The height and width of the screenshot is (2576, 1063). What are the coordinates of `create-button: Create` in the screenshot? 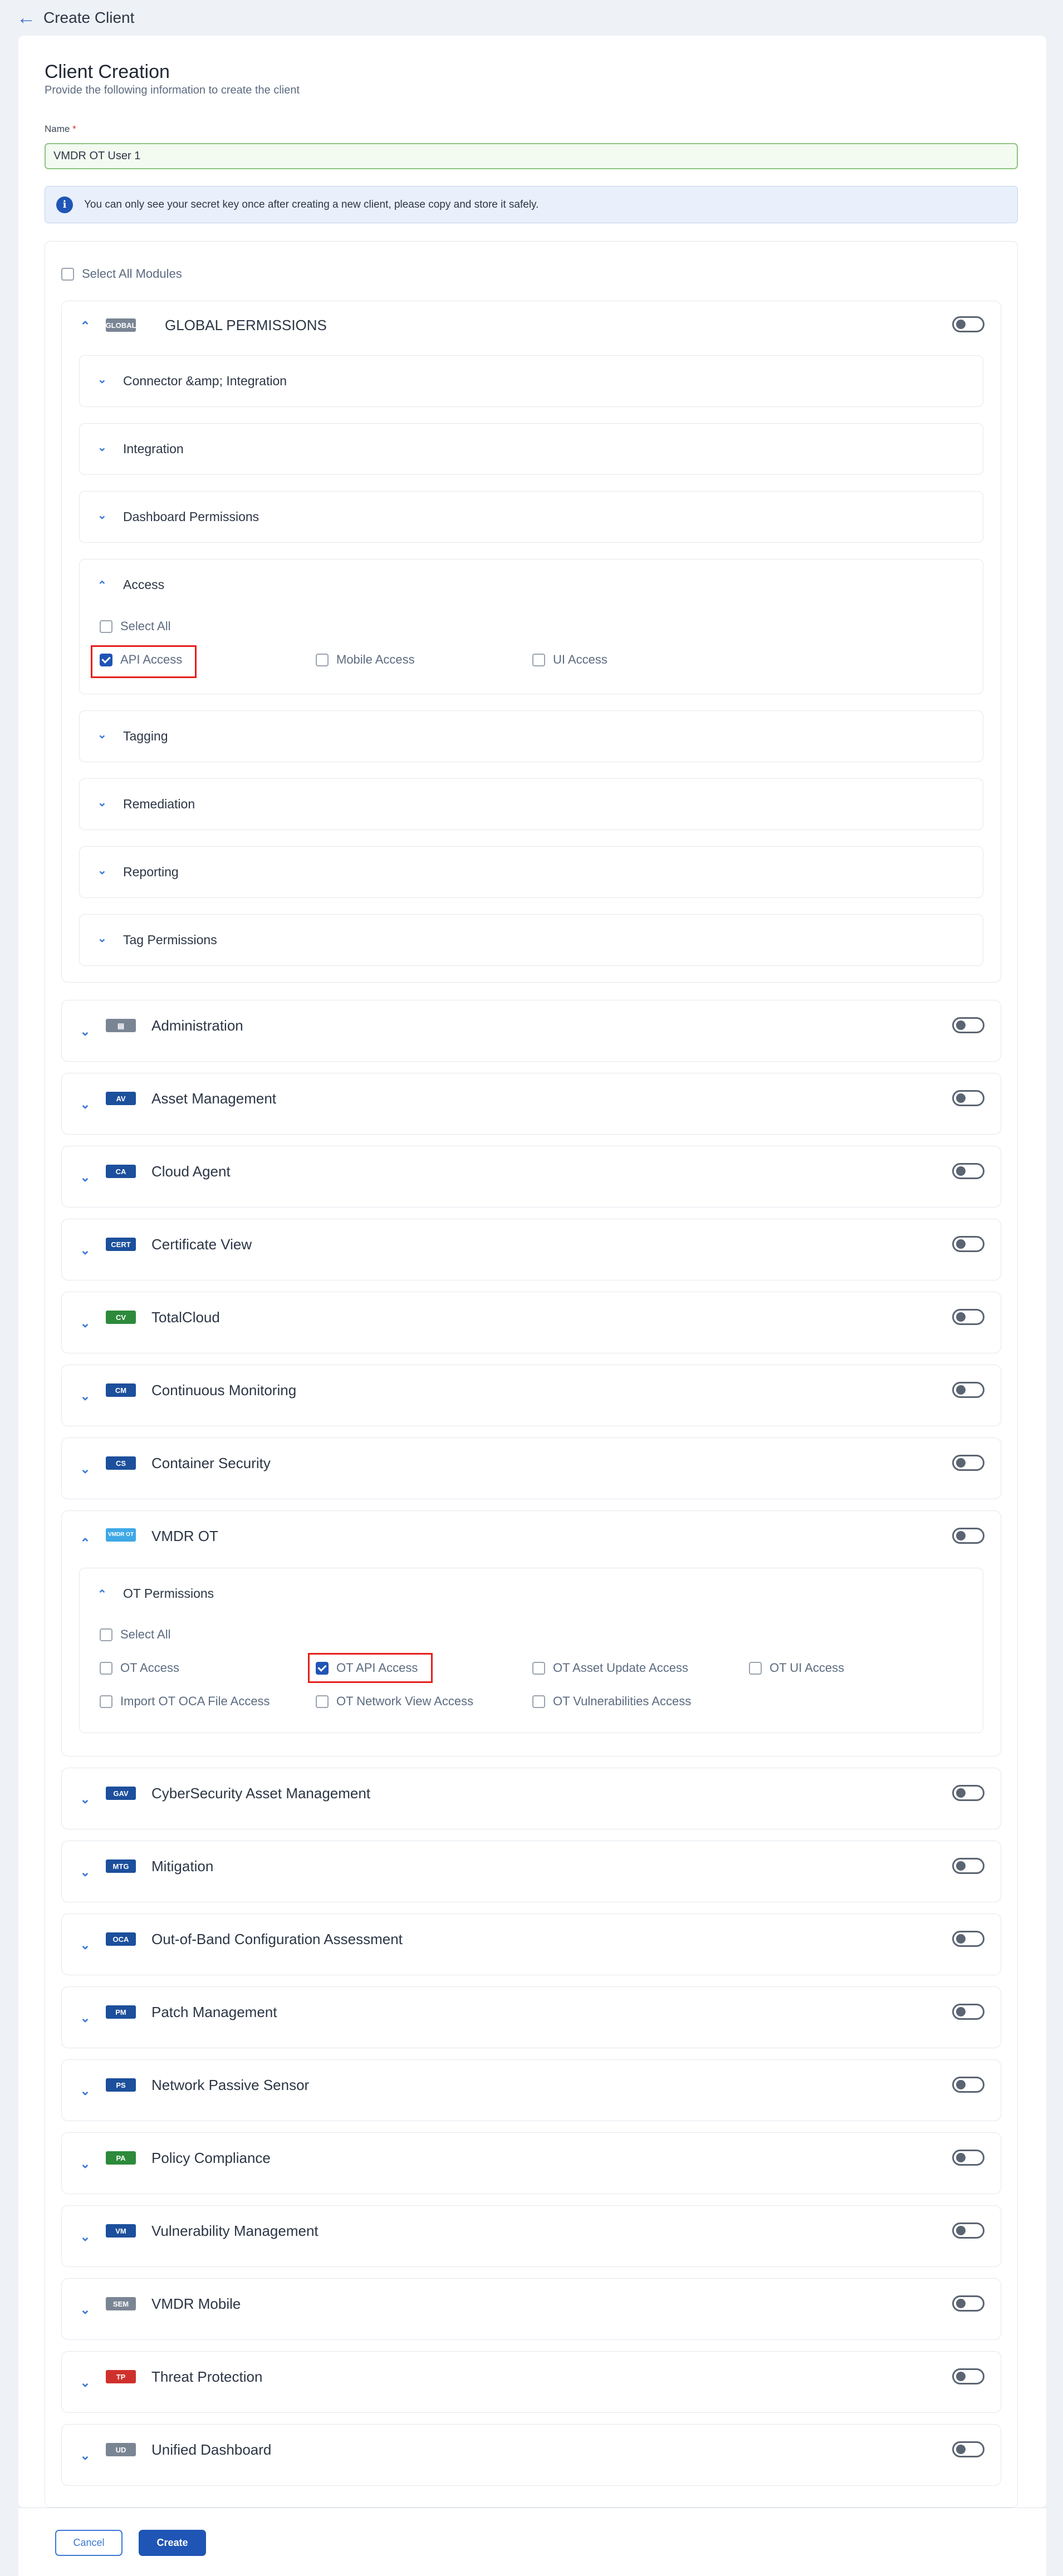 It's located at (173, 2543).